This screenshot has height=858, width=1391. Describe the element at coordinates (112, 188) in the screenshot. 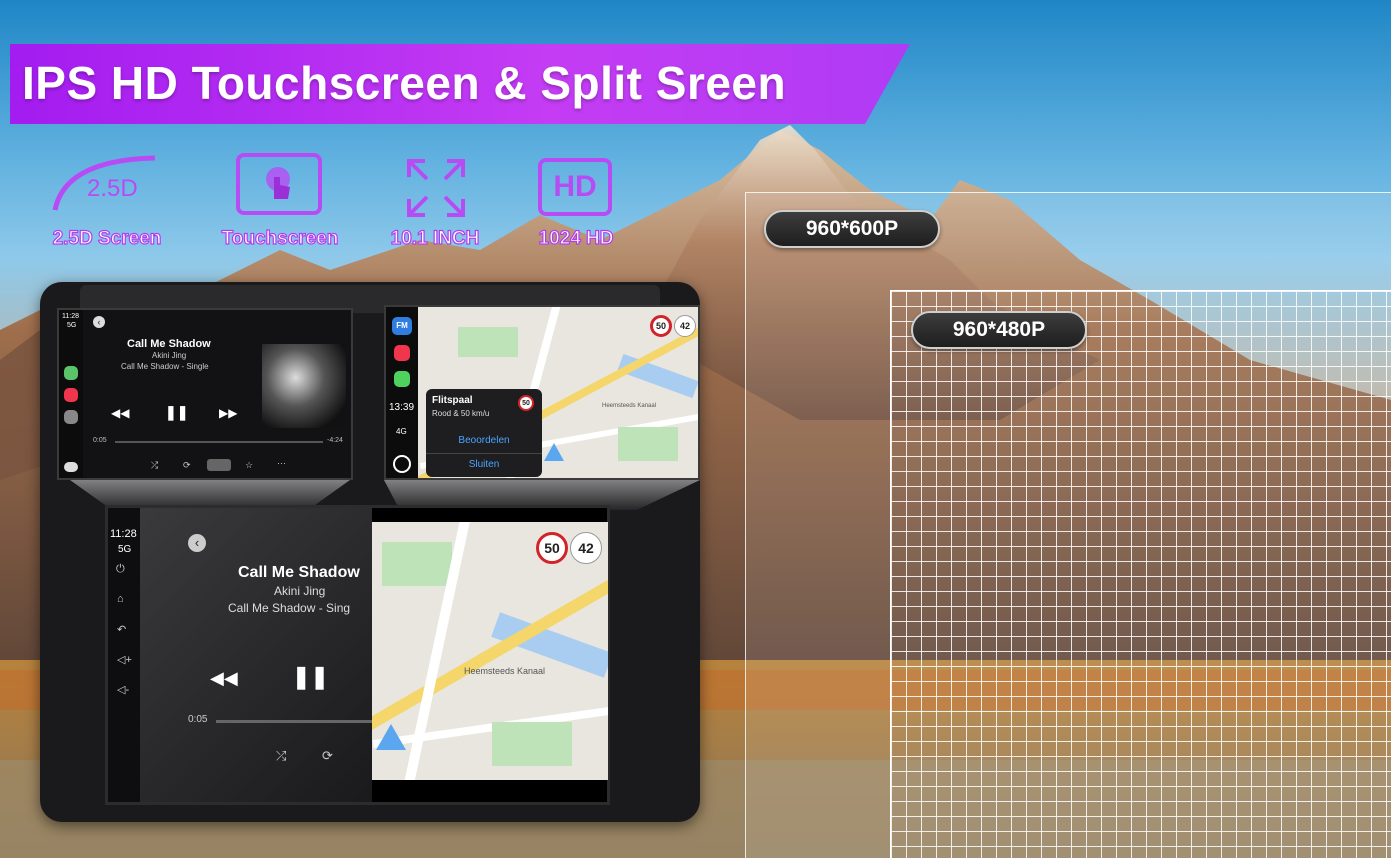

I see `icon-text-2-5d: 2.5D` at that location.